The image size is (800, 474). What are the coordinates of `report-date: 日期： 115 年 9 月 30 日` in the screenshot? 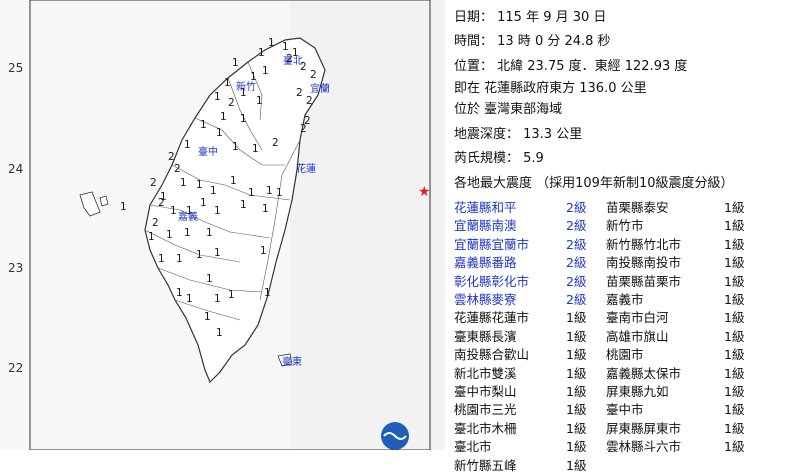 It's located at (530, 17).